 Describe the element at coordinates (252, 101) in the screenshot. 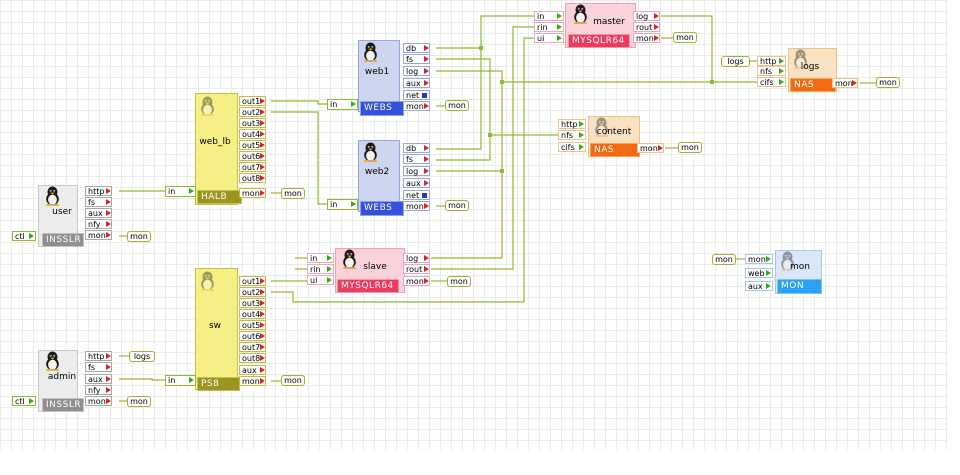

I see `port-web_lb-out1: out1` at that location.